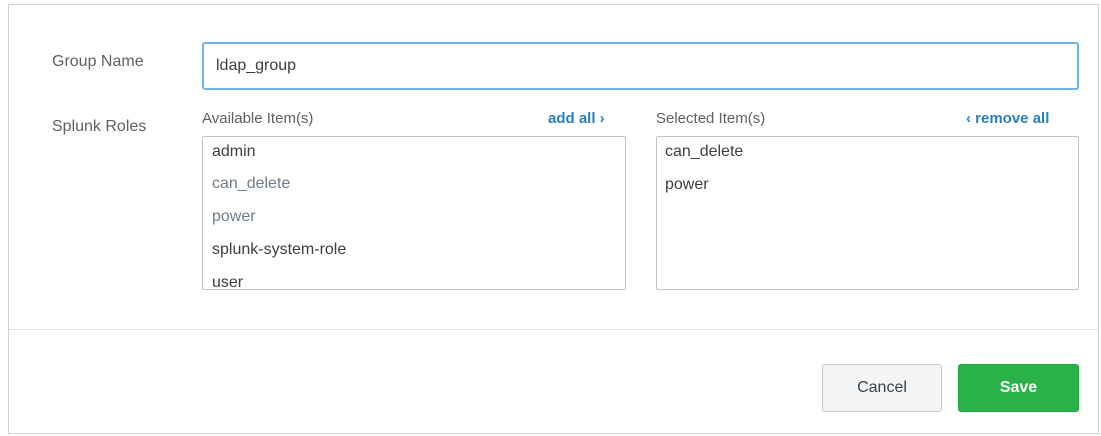 The image size is (1101, 436). What do you see at coordinates (99, 126) in the screenshot?
I see `splunk-roles-label: Splunk Roles` at bounding box center [99, 126].